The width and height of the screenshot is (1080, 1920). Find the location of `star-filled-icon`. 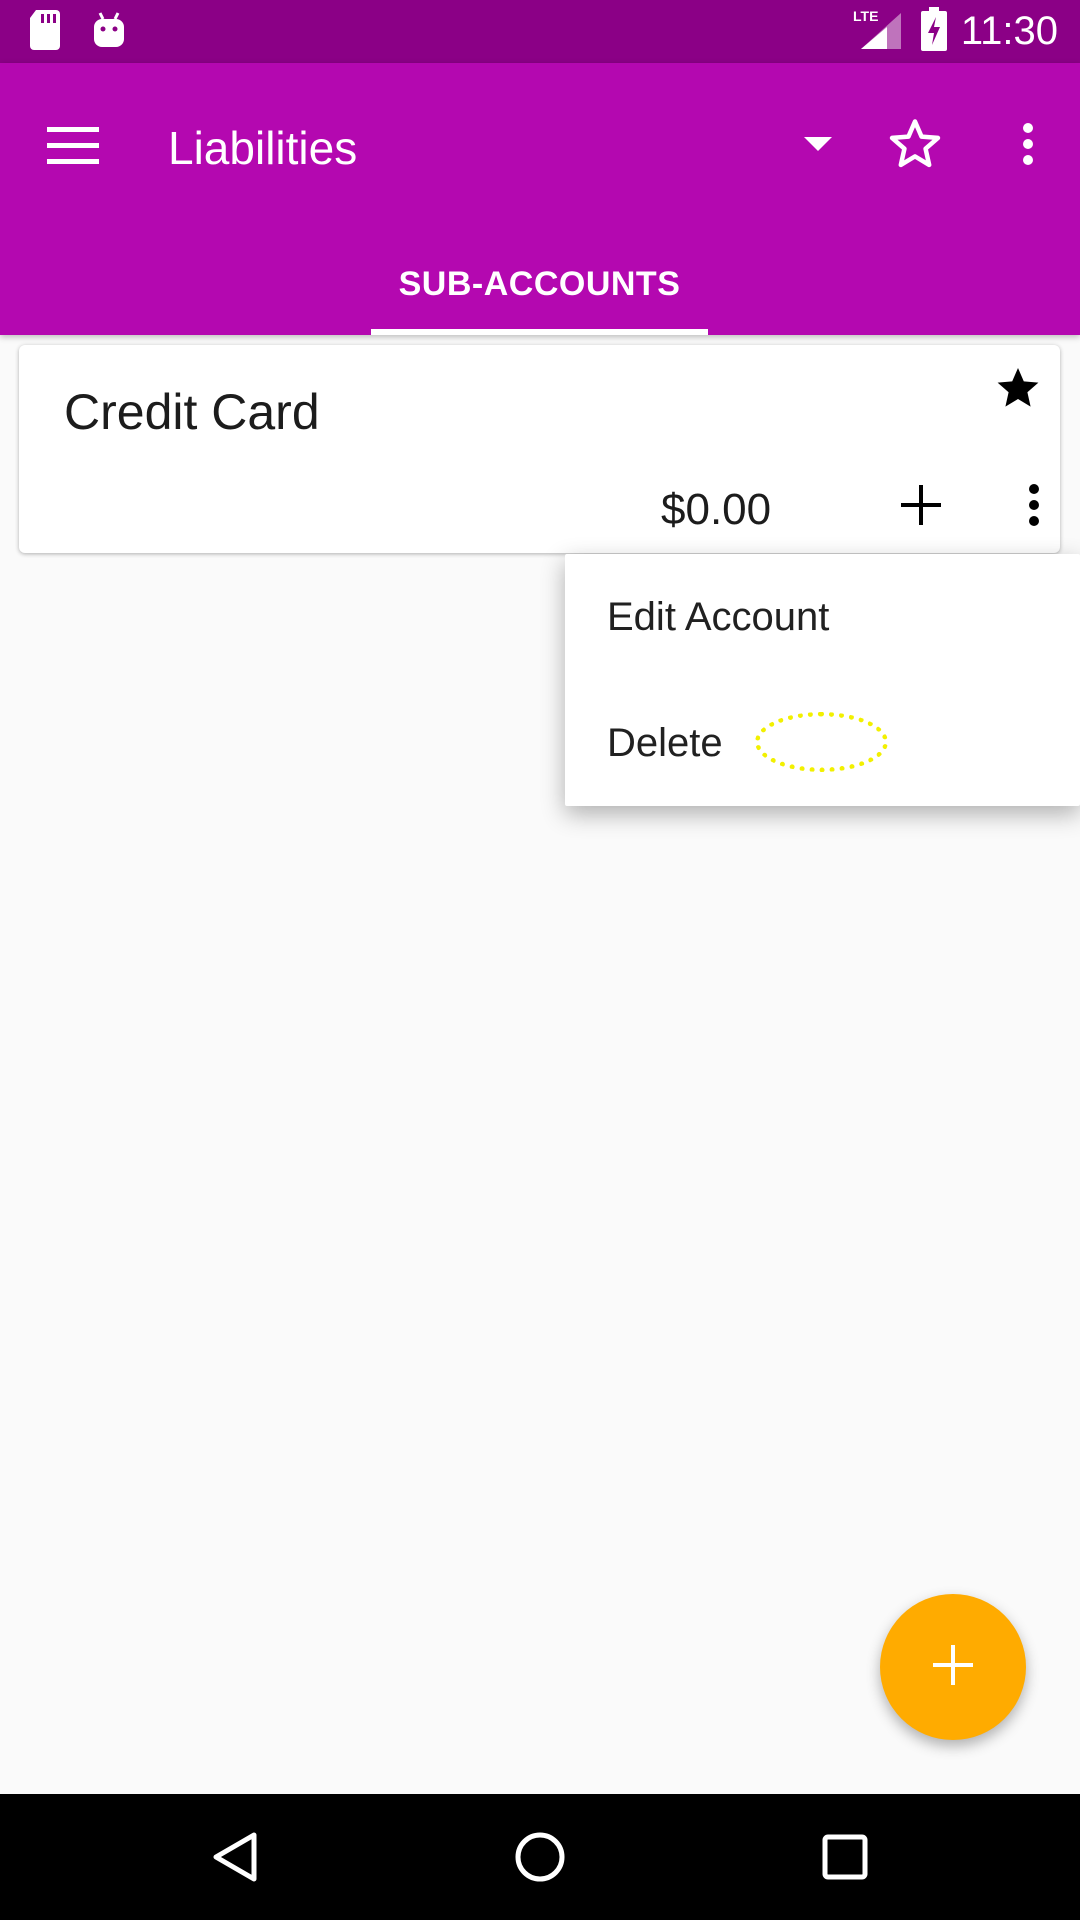

star-filled-icon is located at coordinates (1018, 391).